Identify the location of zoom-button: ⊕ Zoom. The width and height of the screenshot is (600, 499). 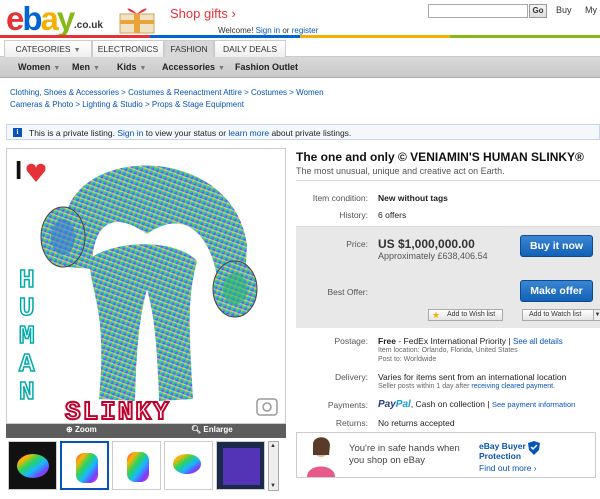
(81, 429).